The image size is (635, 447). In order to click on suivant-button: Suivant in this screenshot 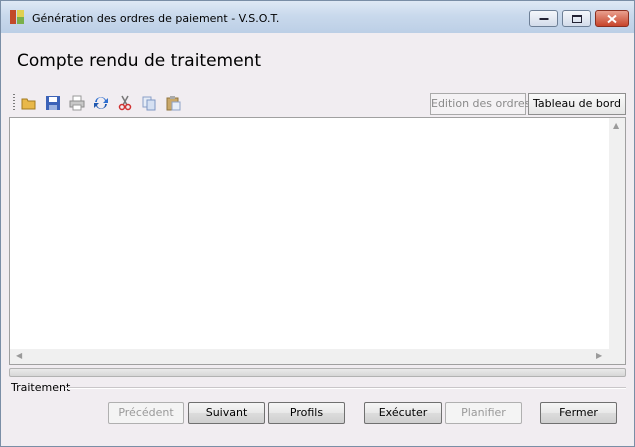, I will do `click(226, 413)`.